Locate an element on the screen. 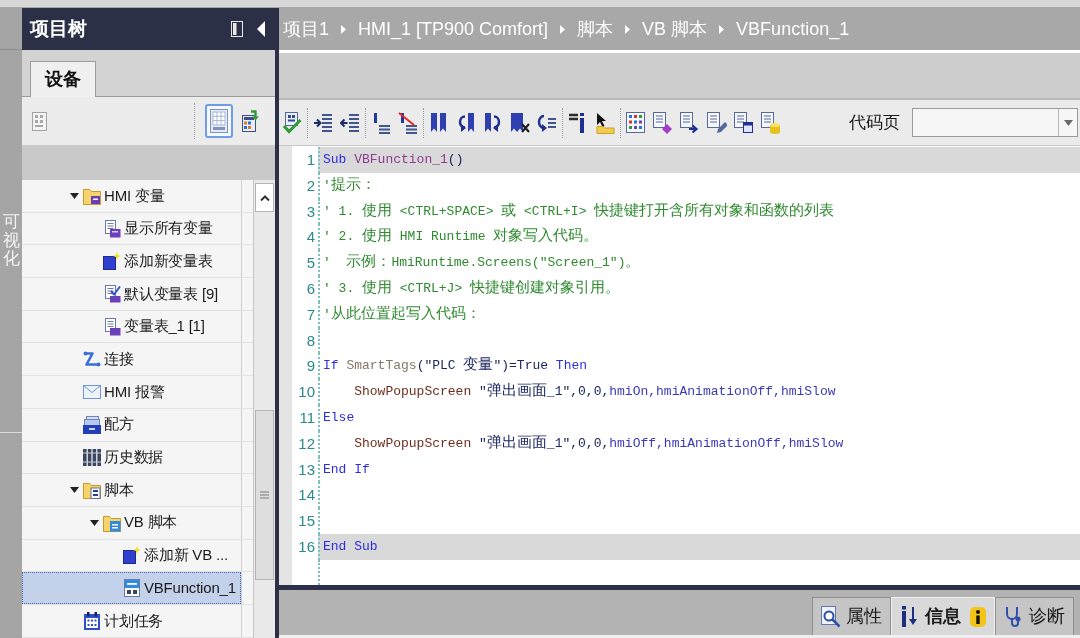 Image resolution: width=1080 pixels, height=638 pixels. scroll-up-button is located at coordinates (264, 197).